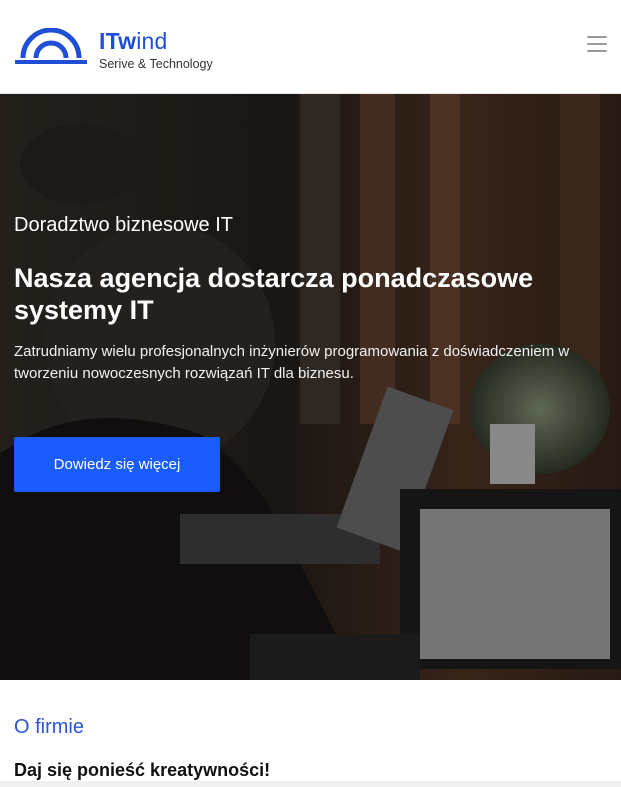  I want to click on learn-more-button: Dowiedz się więcej, so click(117, 464).